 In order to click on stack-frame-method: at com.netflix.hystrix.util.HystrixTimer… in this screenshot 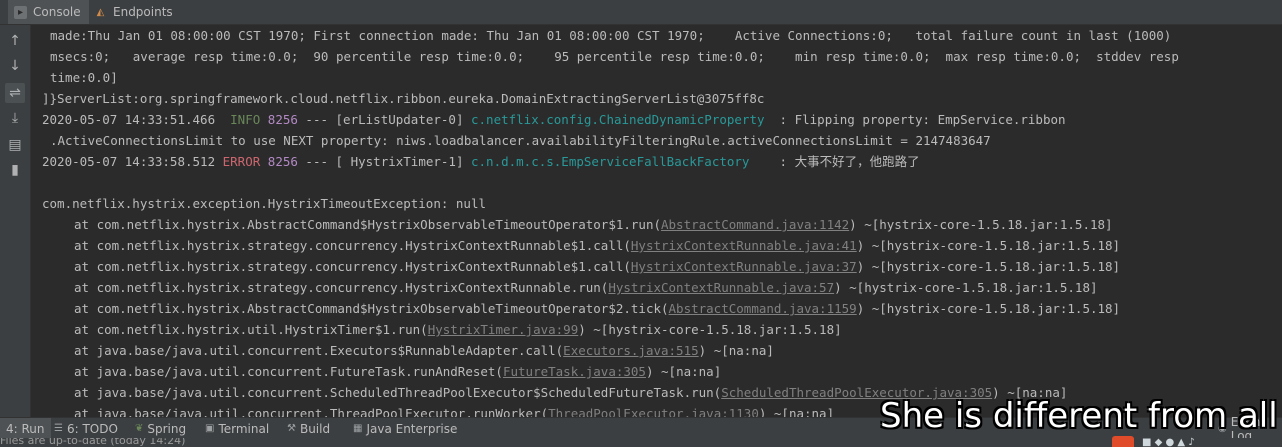, I will do `click(251, 329)`.